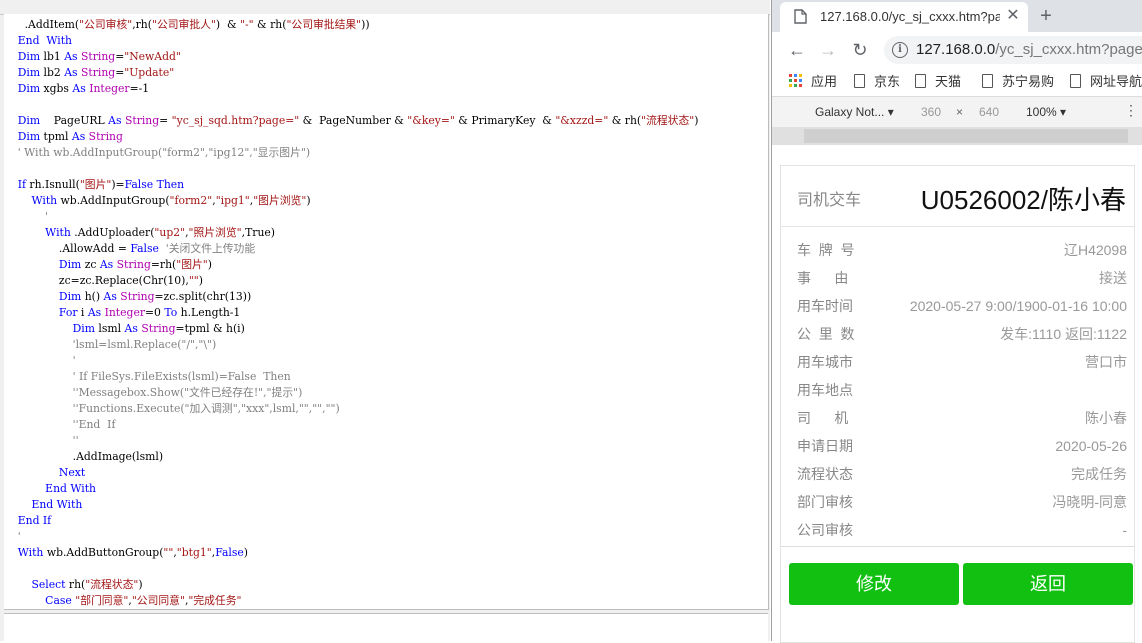 The height and width of the screenshot is (643, 1142). I want to click on device-select: Galaxy Not... ▾, so click(854, 112).